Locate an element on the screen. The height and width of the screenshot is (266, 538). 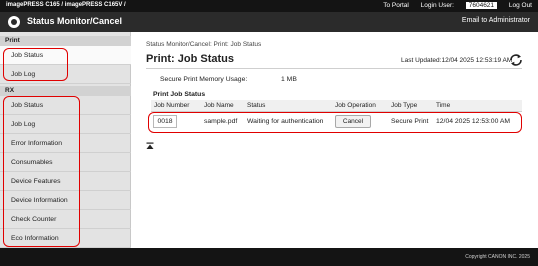
col-job-operation: Job Operation is located at coordinates (355, 105).